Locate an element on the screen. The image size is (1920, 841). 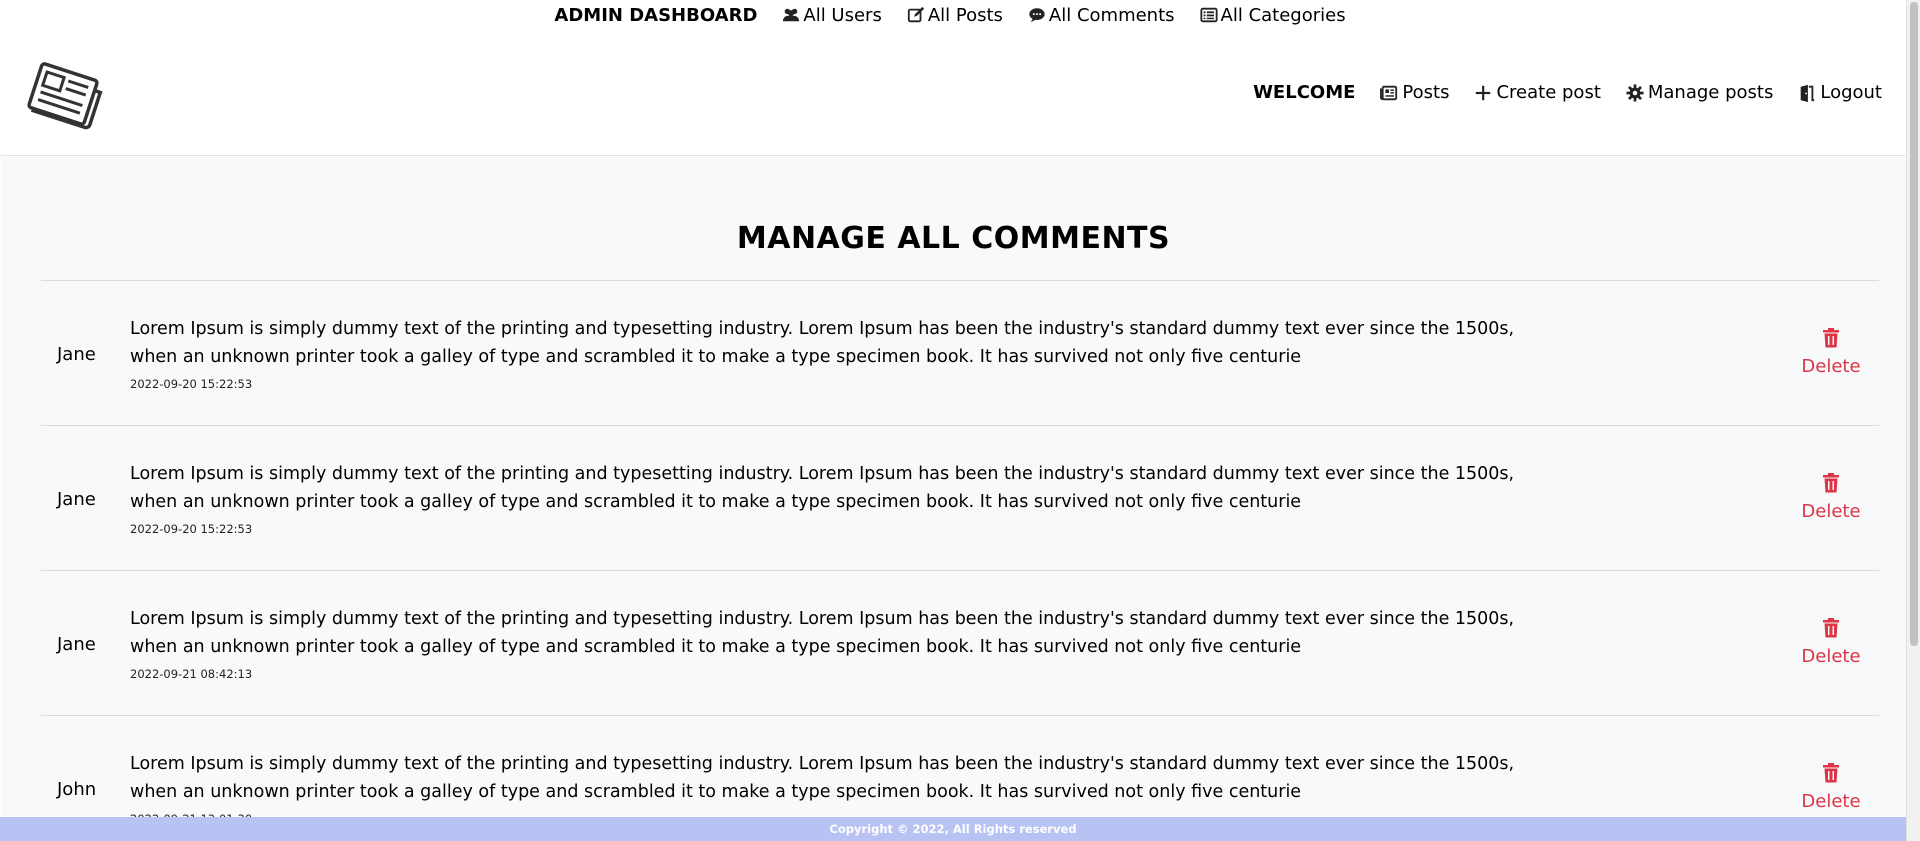
nav-create-post-label: Create post is located at coordinates (1548, 92).